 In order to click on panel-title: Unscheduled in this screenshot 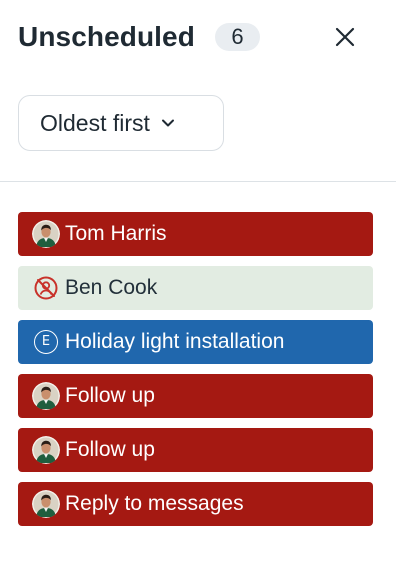, I will do `click(106, 36)`.